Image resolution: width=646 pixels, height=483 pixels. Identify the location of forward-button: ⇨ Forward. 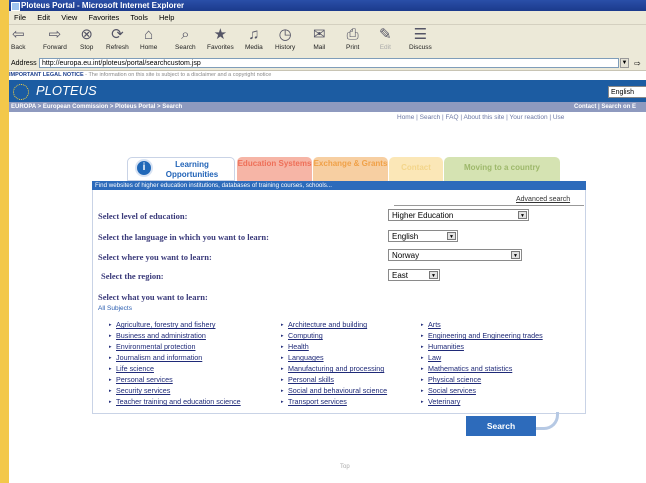
(55, 38).